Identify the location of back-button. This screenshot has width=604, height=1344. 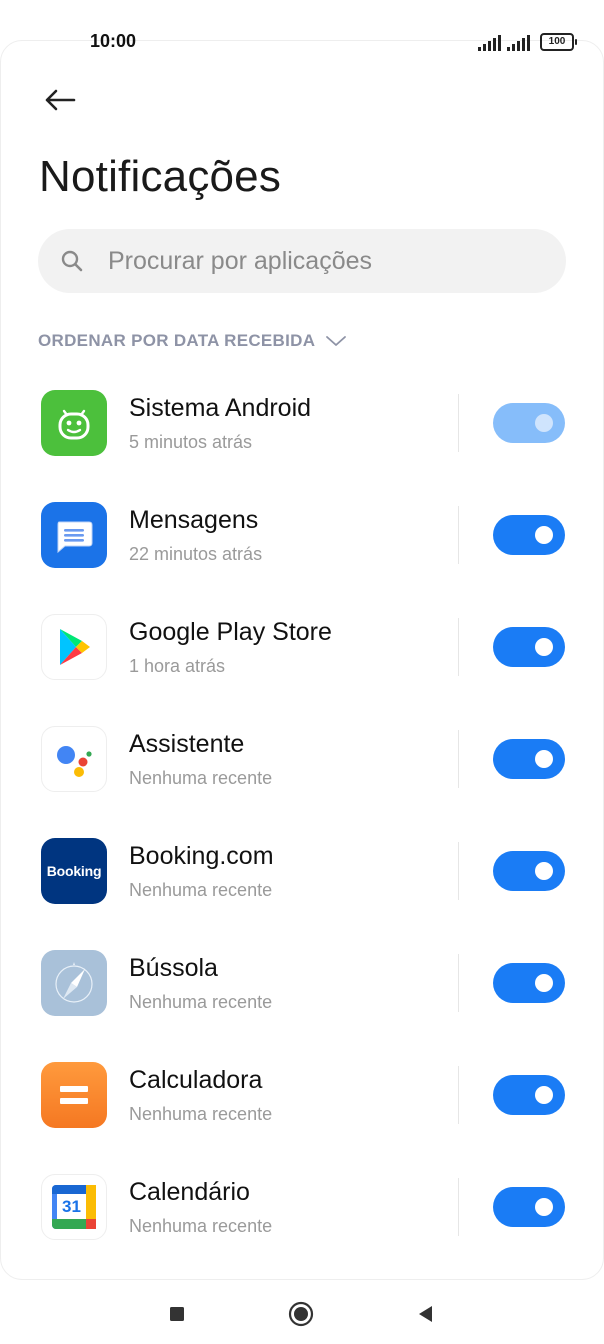
(60, 100).